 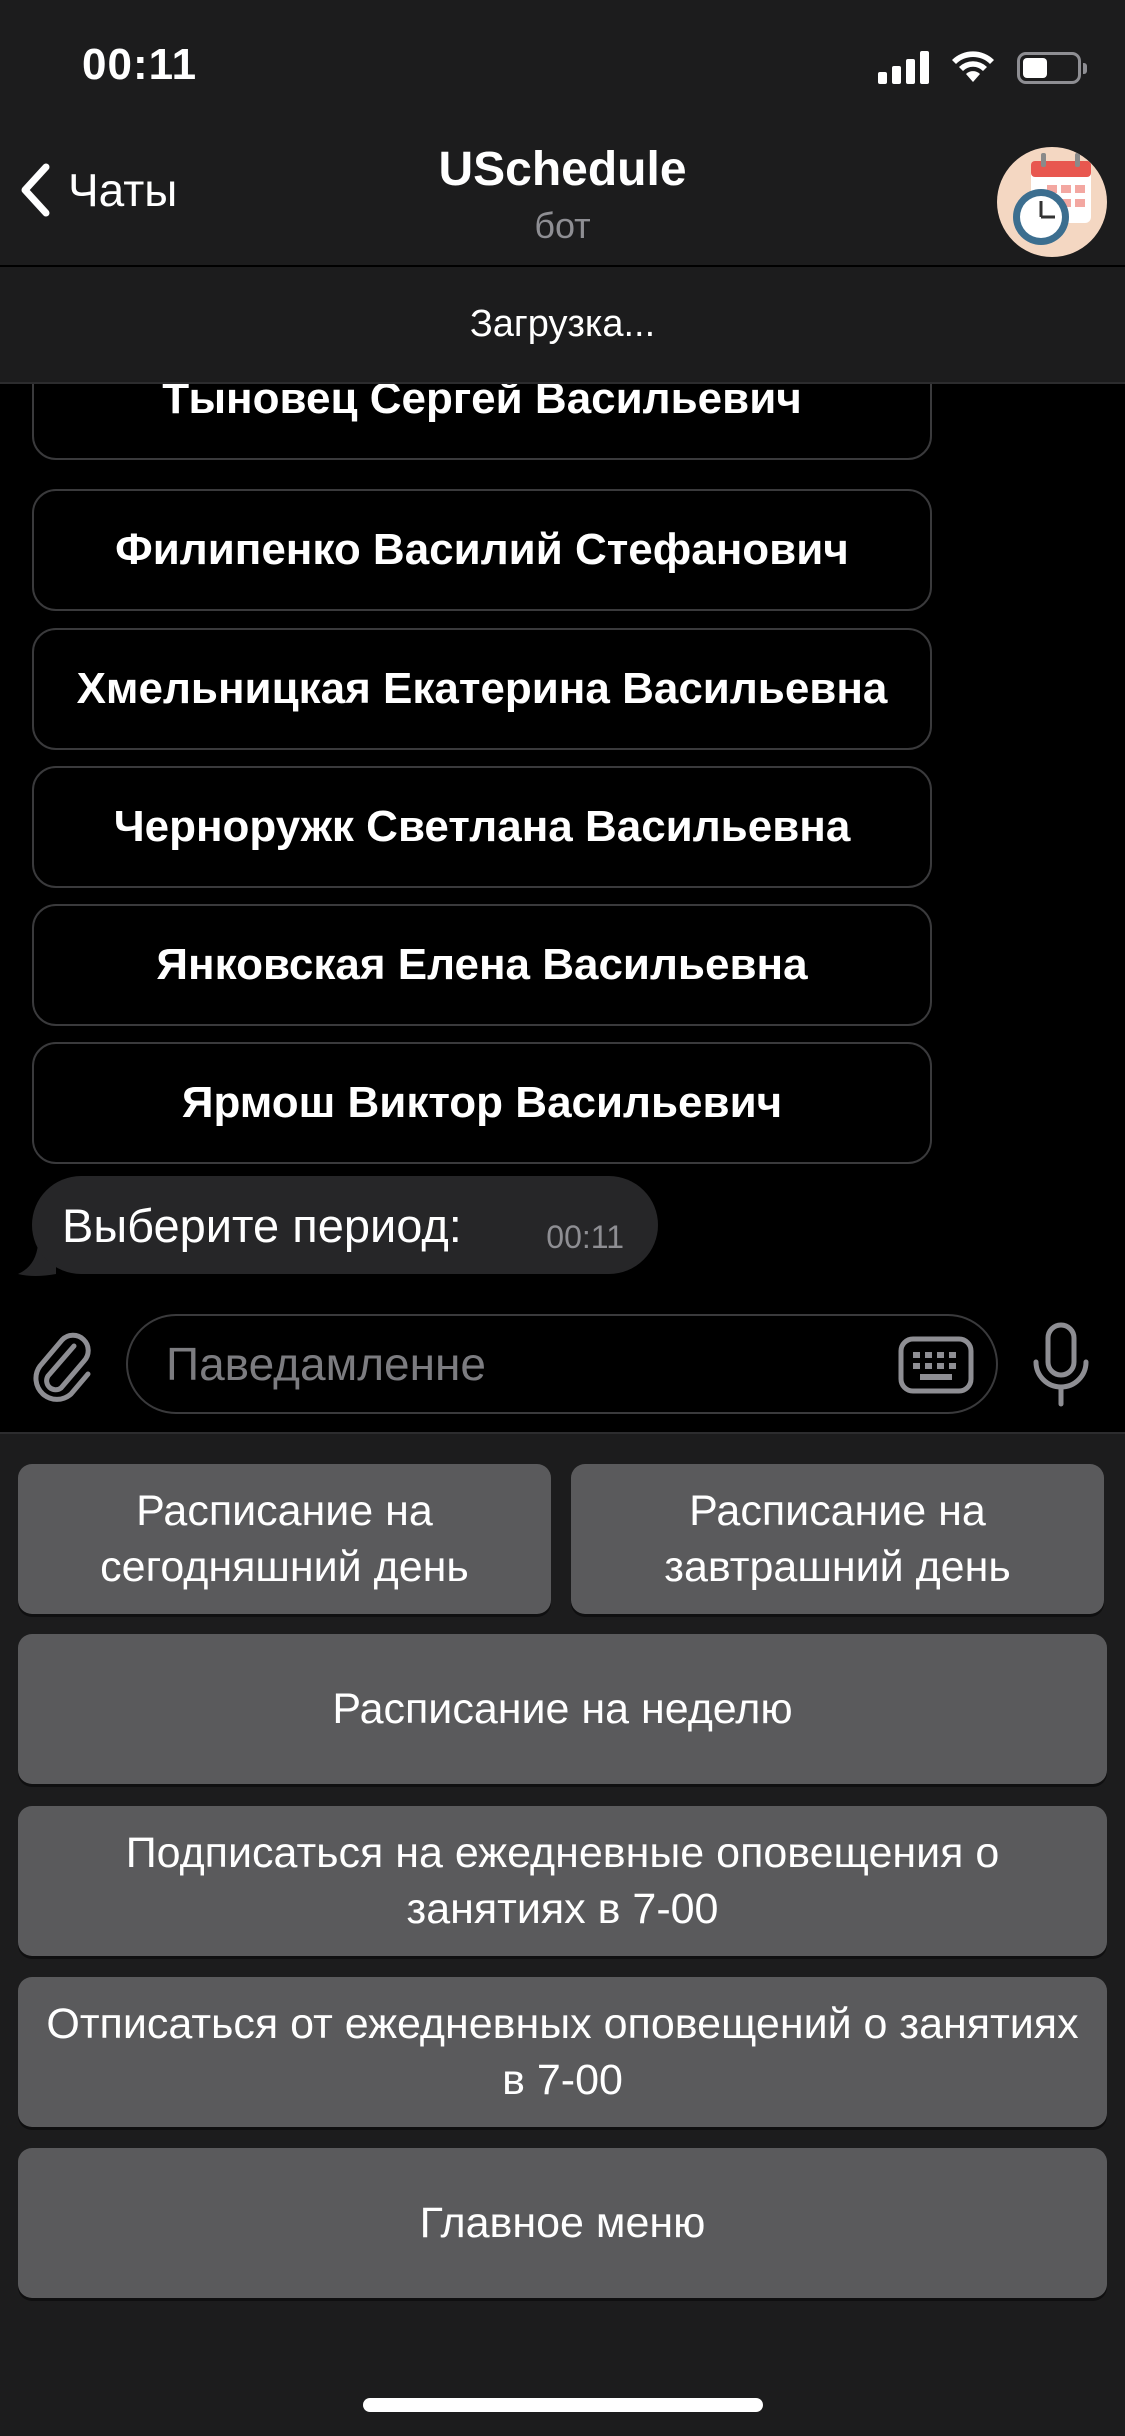 I want to click on signal-icon, so click(x=903, y=67).